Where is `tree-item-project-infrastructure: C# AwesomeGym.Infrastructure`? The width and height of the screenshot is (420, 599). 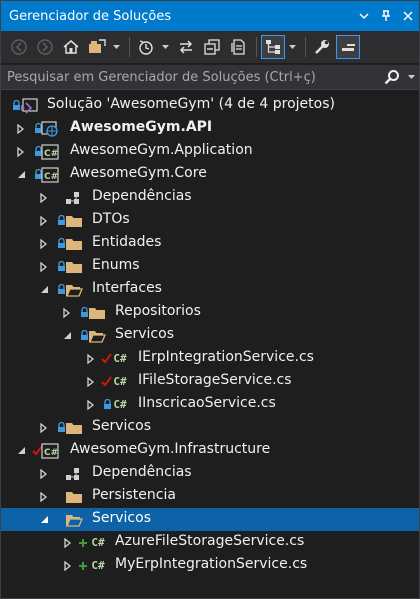 tree-item-project-infrastructure: C# AwesomeGym.Infrastructure is located at coordinates (210, 450).